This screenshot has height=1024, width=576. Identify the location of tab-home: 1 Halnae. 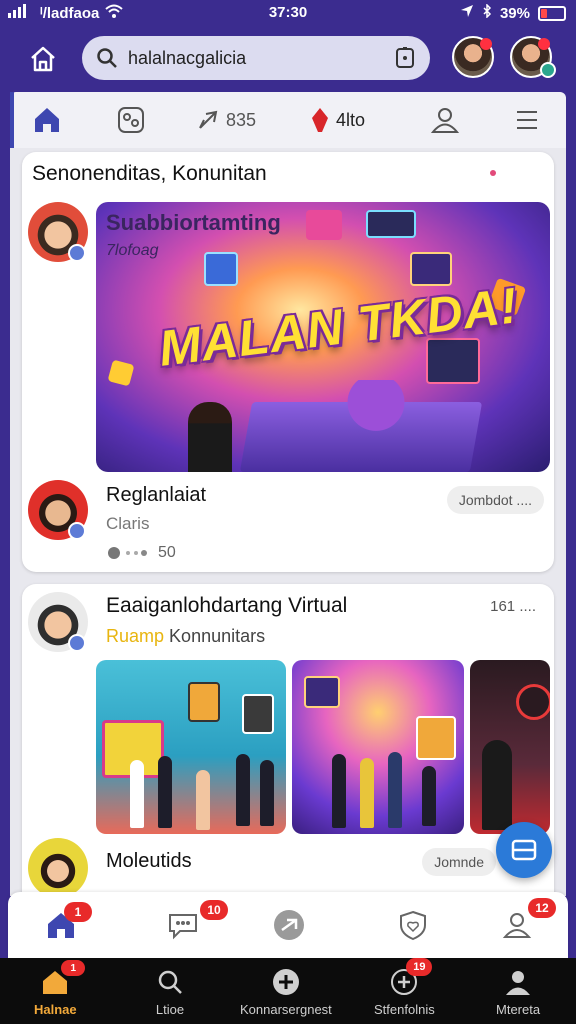
(60, 988).